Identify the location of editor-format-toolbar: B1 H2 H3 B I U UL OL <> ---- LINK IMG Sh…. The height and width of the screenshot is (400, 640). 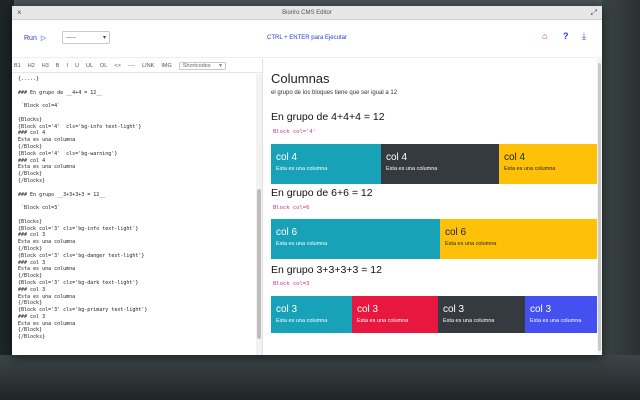
(137, 66).